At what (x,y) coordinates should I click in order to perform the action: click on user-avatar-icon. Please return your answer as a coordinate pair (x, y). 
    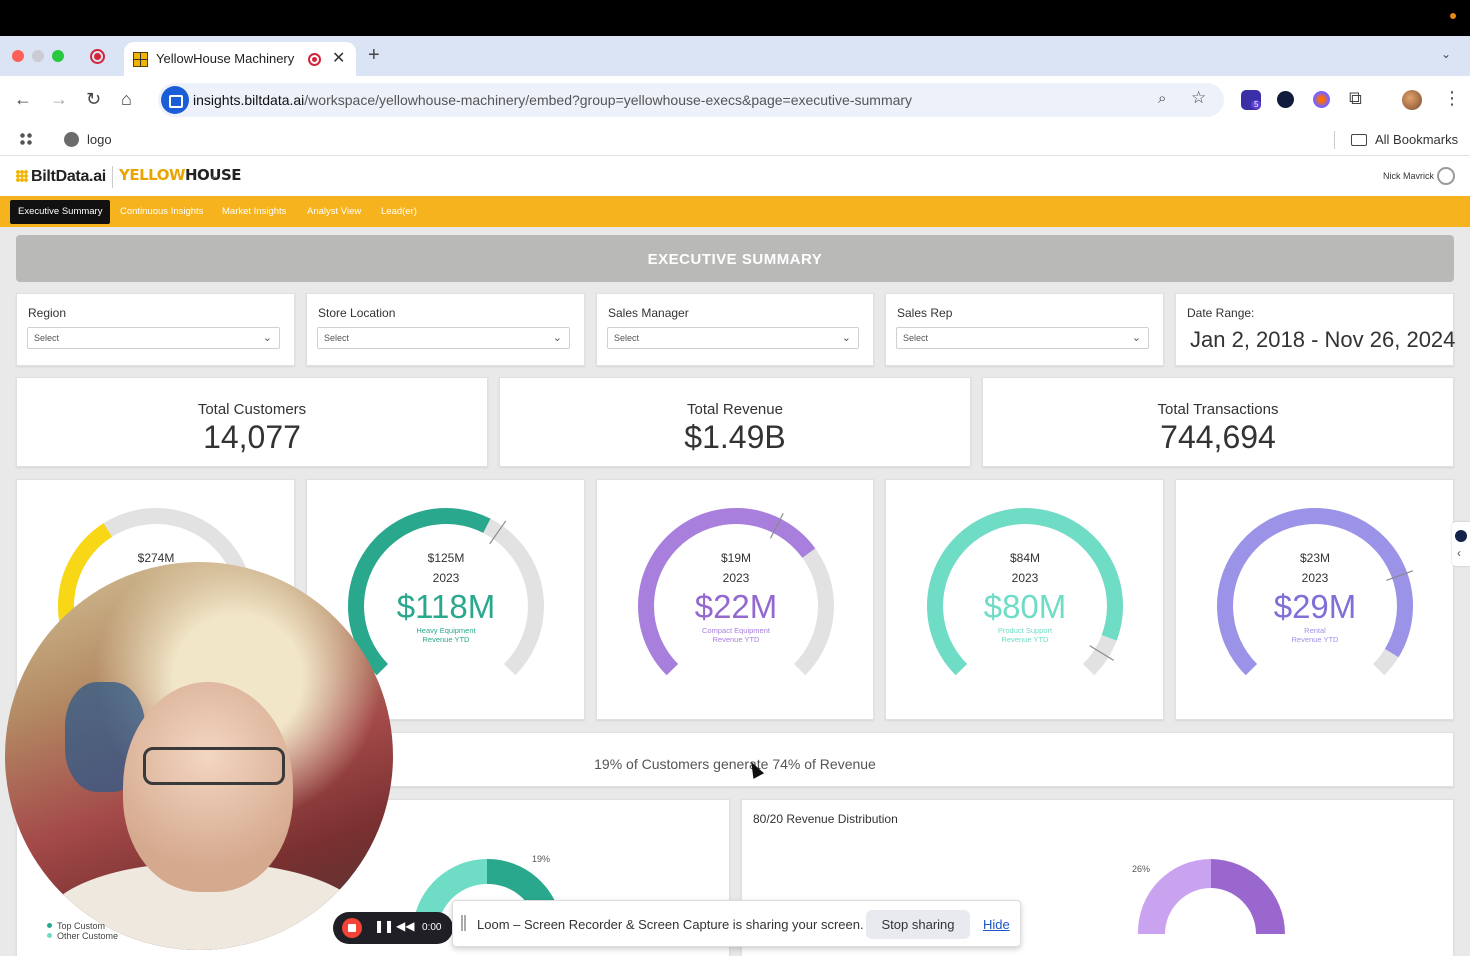
    Looking at the image, I should click on (1446, 176).